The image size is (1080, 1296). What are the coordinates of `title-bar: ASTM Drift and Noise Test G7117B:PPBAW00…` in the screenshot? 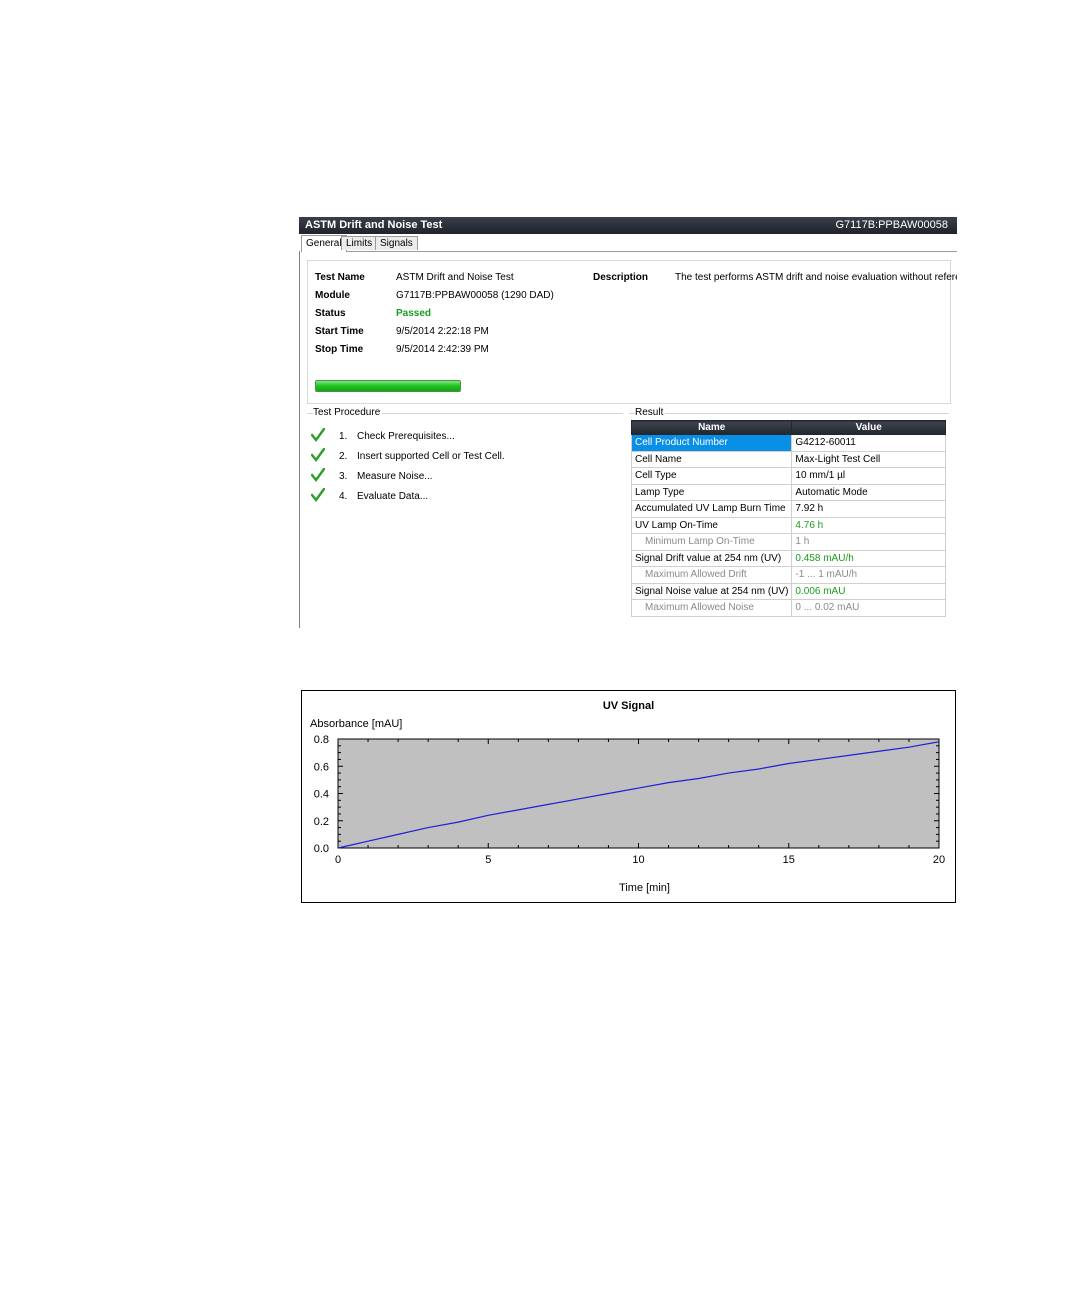 It's located at (628, 225).